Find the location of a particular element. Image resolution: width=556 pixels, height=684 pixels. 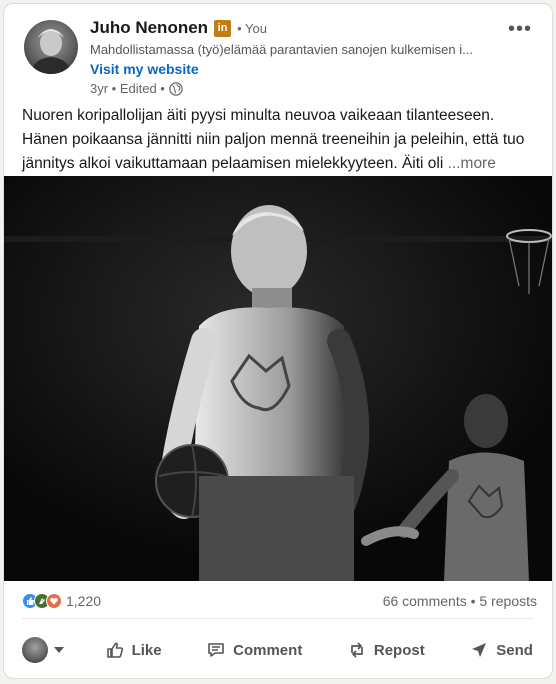

author-name: Juho Nenonen is located at coordinates (149, 28).